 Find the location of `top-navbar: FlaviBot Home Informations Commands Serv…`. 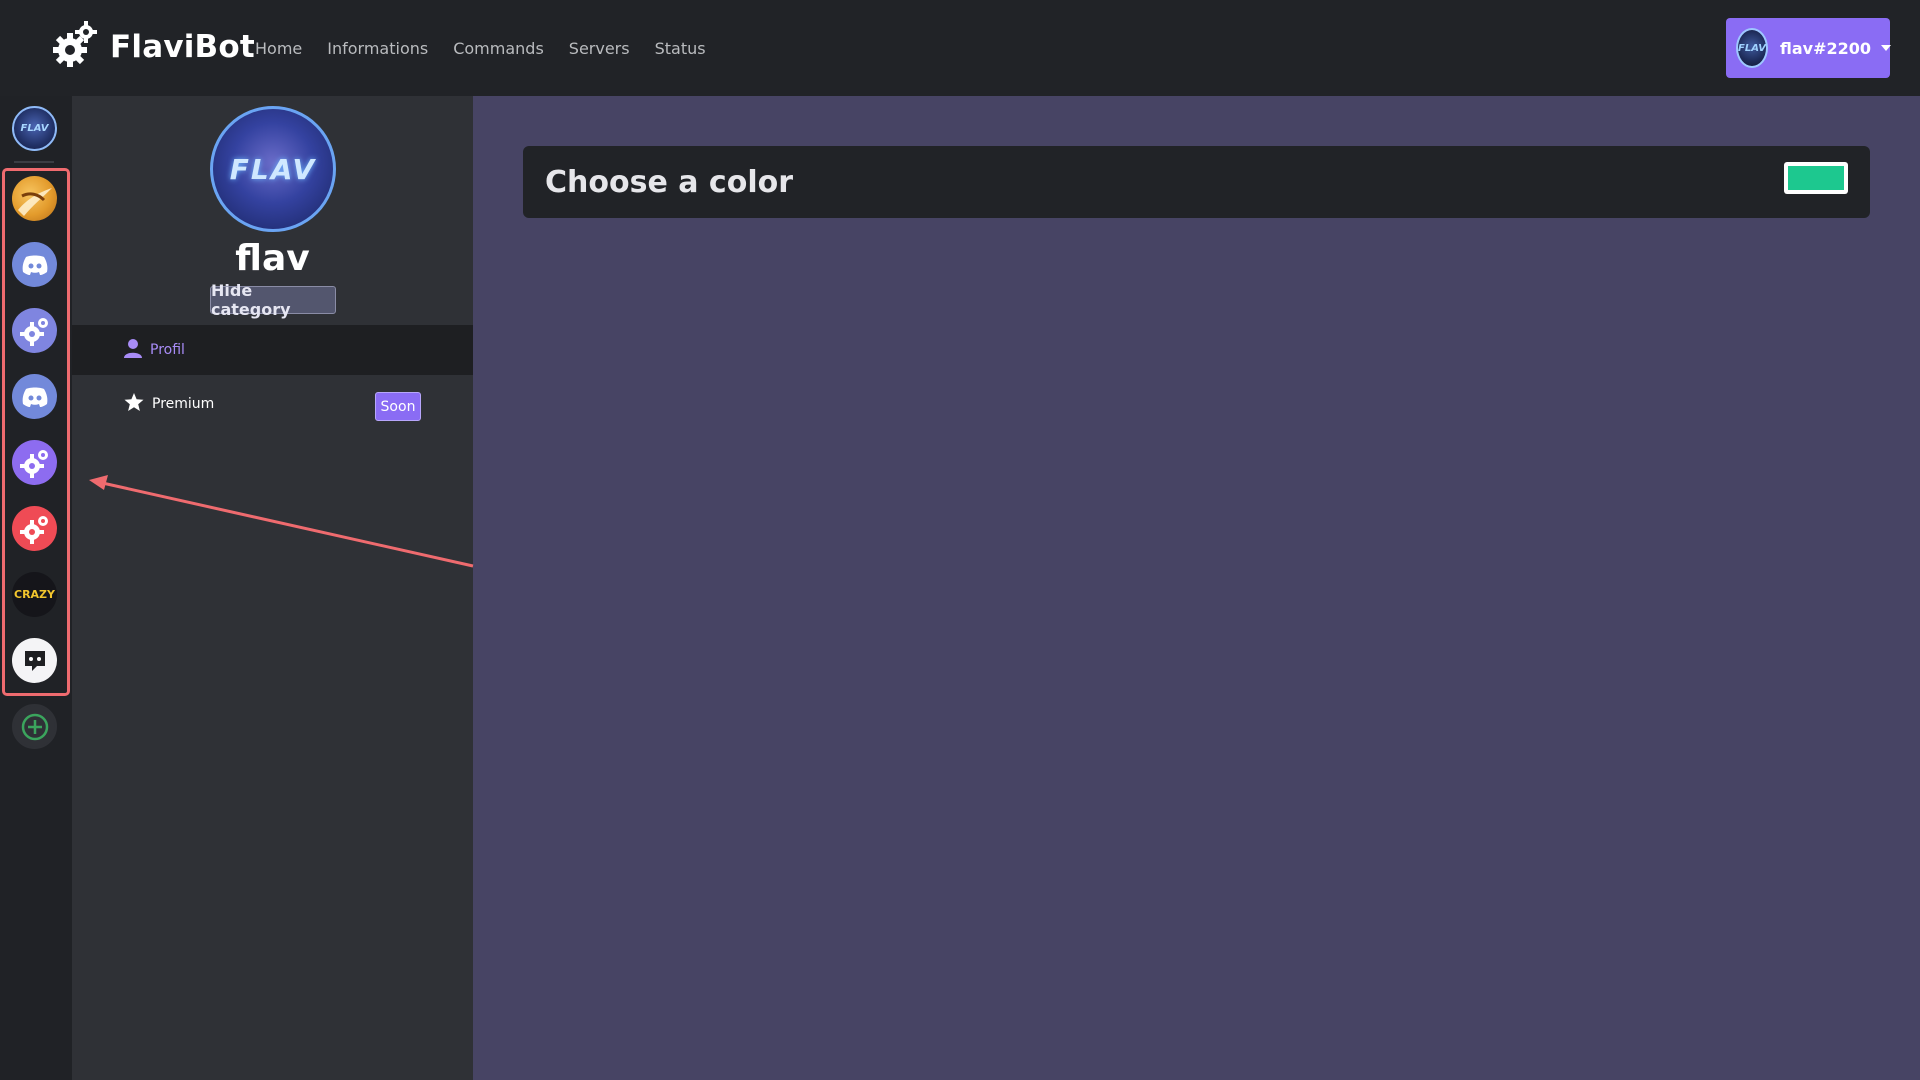

top-navbar: FlaviBot Home Informations Commands Serv… is located at coordinates (960, 48).